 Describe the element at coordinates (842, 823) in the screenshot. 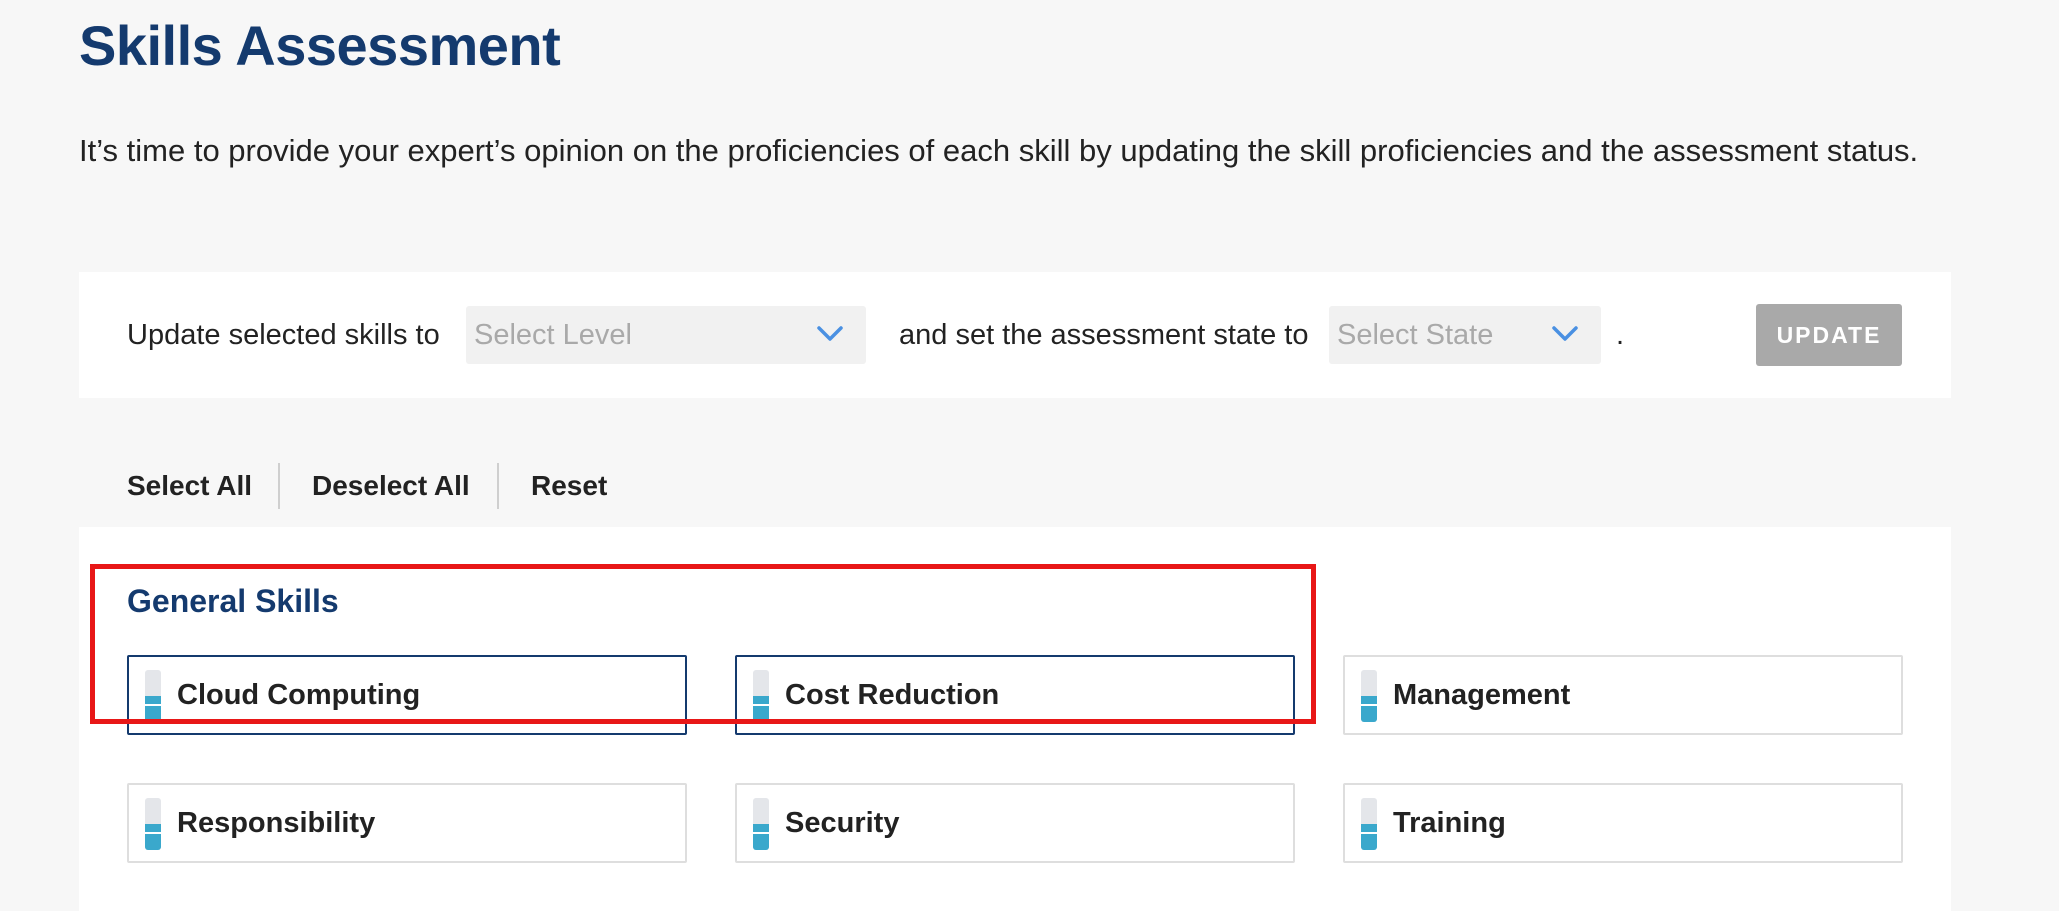

I see `skill-name: Security` at that location.